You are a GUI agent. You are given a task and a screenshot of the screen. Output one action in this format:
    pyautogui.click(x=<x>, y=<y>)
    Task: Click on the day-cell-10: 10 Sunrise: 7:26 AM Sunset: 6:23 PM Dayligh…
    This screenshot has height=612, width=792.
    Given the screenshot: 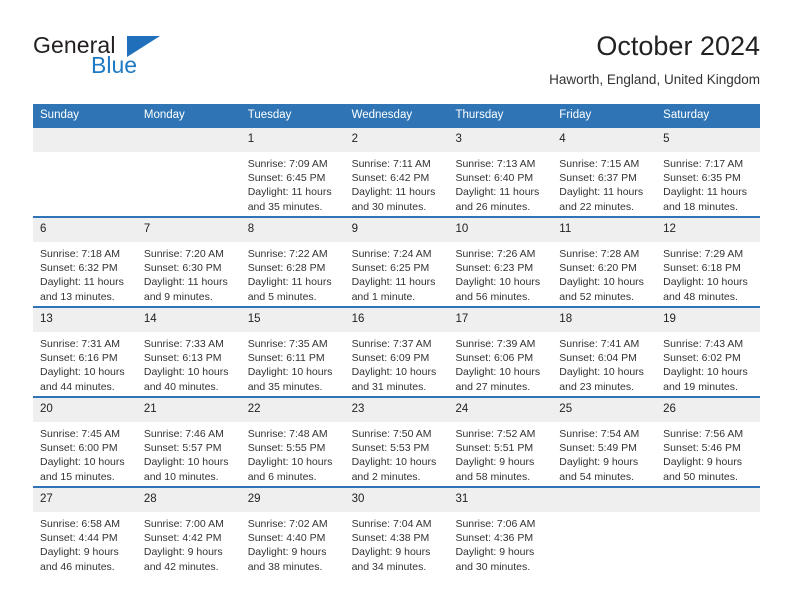 What is the action you would take?
    pyautogui.click(x=500, y=262)
    